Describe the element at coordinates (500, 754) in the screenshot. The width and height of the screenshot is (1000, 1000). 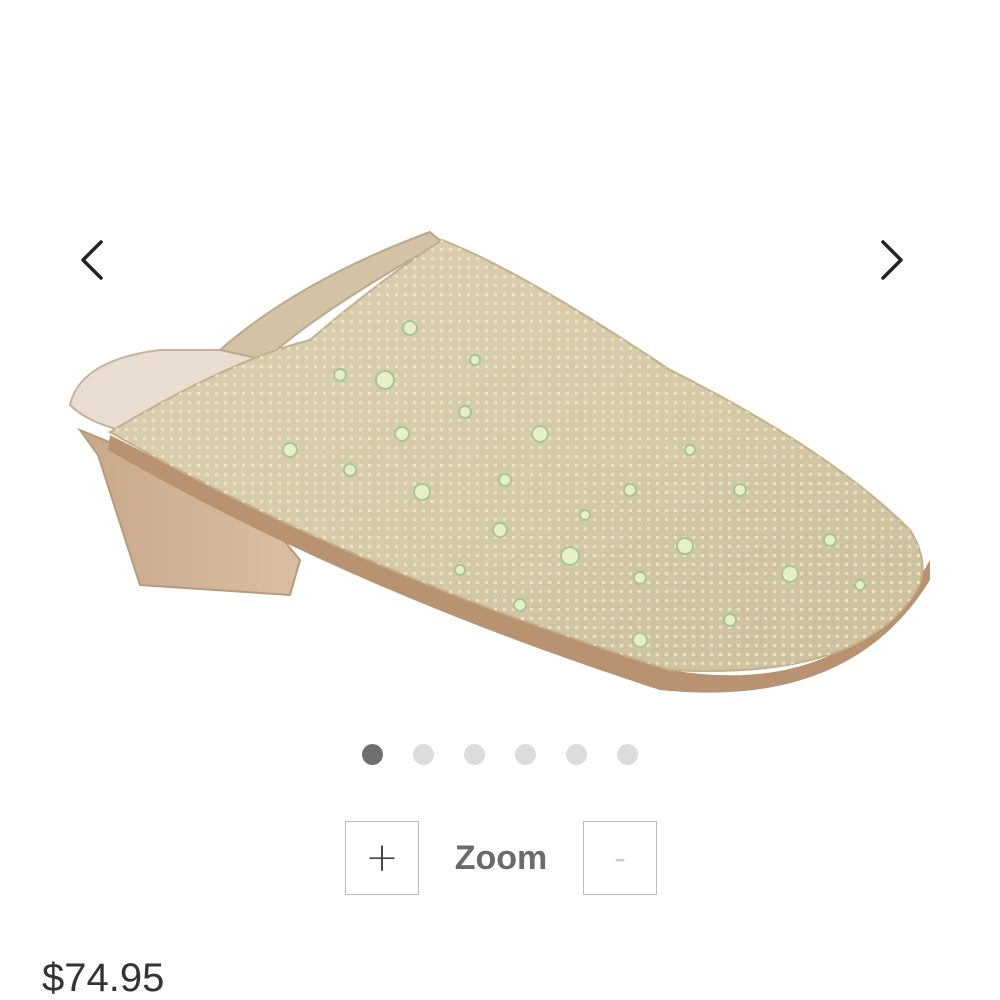
I see `gallery-pagination` at that location.